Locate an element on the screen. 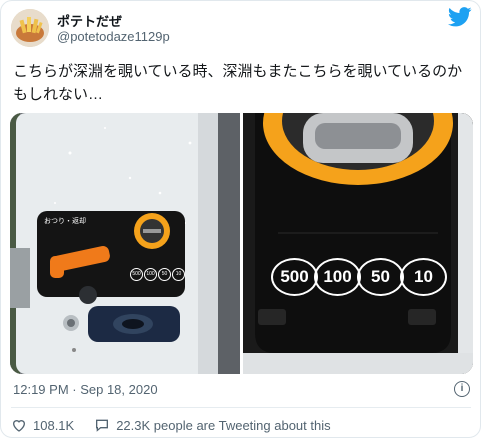 The image size is (481, 438). conversation-link: 22.3K people are Tweeting about this is located at coordinates (212, 425).